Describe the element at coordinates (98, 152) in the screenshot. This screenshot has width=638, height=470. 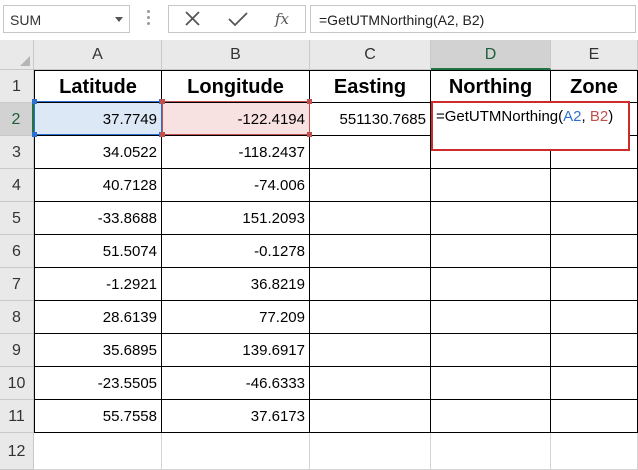
I see `cell-latitude: 34.0522` at that location.